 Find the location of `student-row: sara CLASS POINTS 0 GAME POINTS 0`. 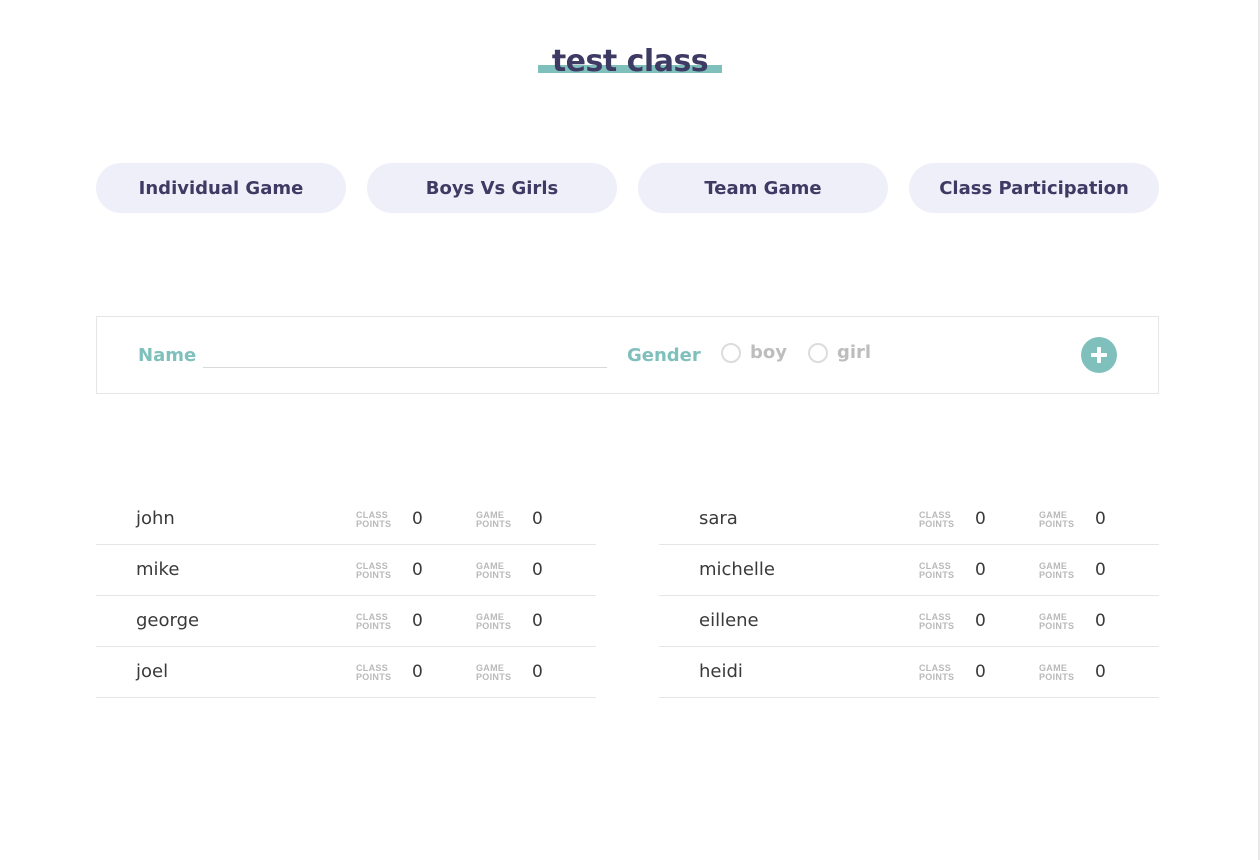

student-row: sara CLASS POINTS 0 GAME POINTS 0 is located at coordinates (909, 519).